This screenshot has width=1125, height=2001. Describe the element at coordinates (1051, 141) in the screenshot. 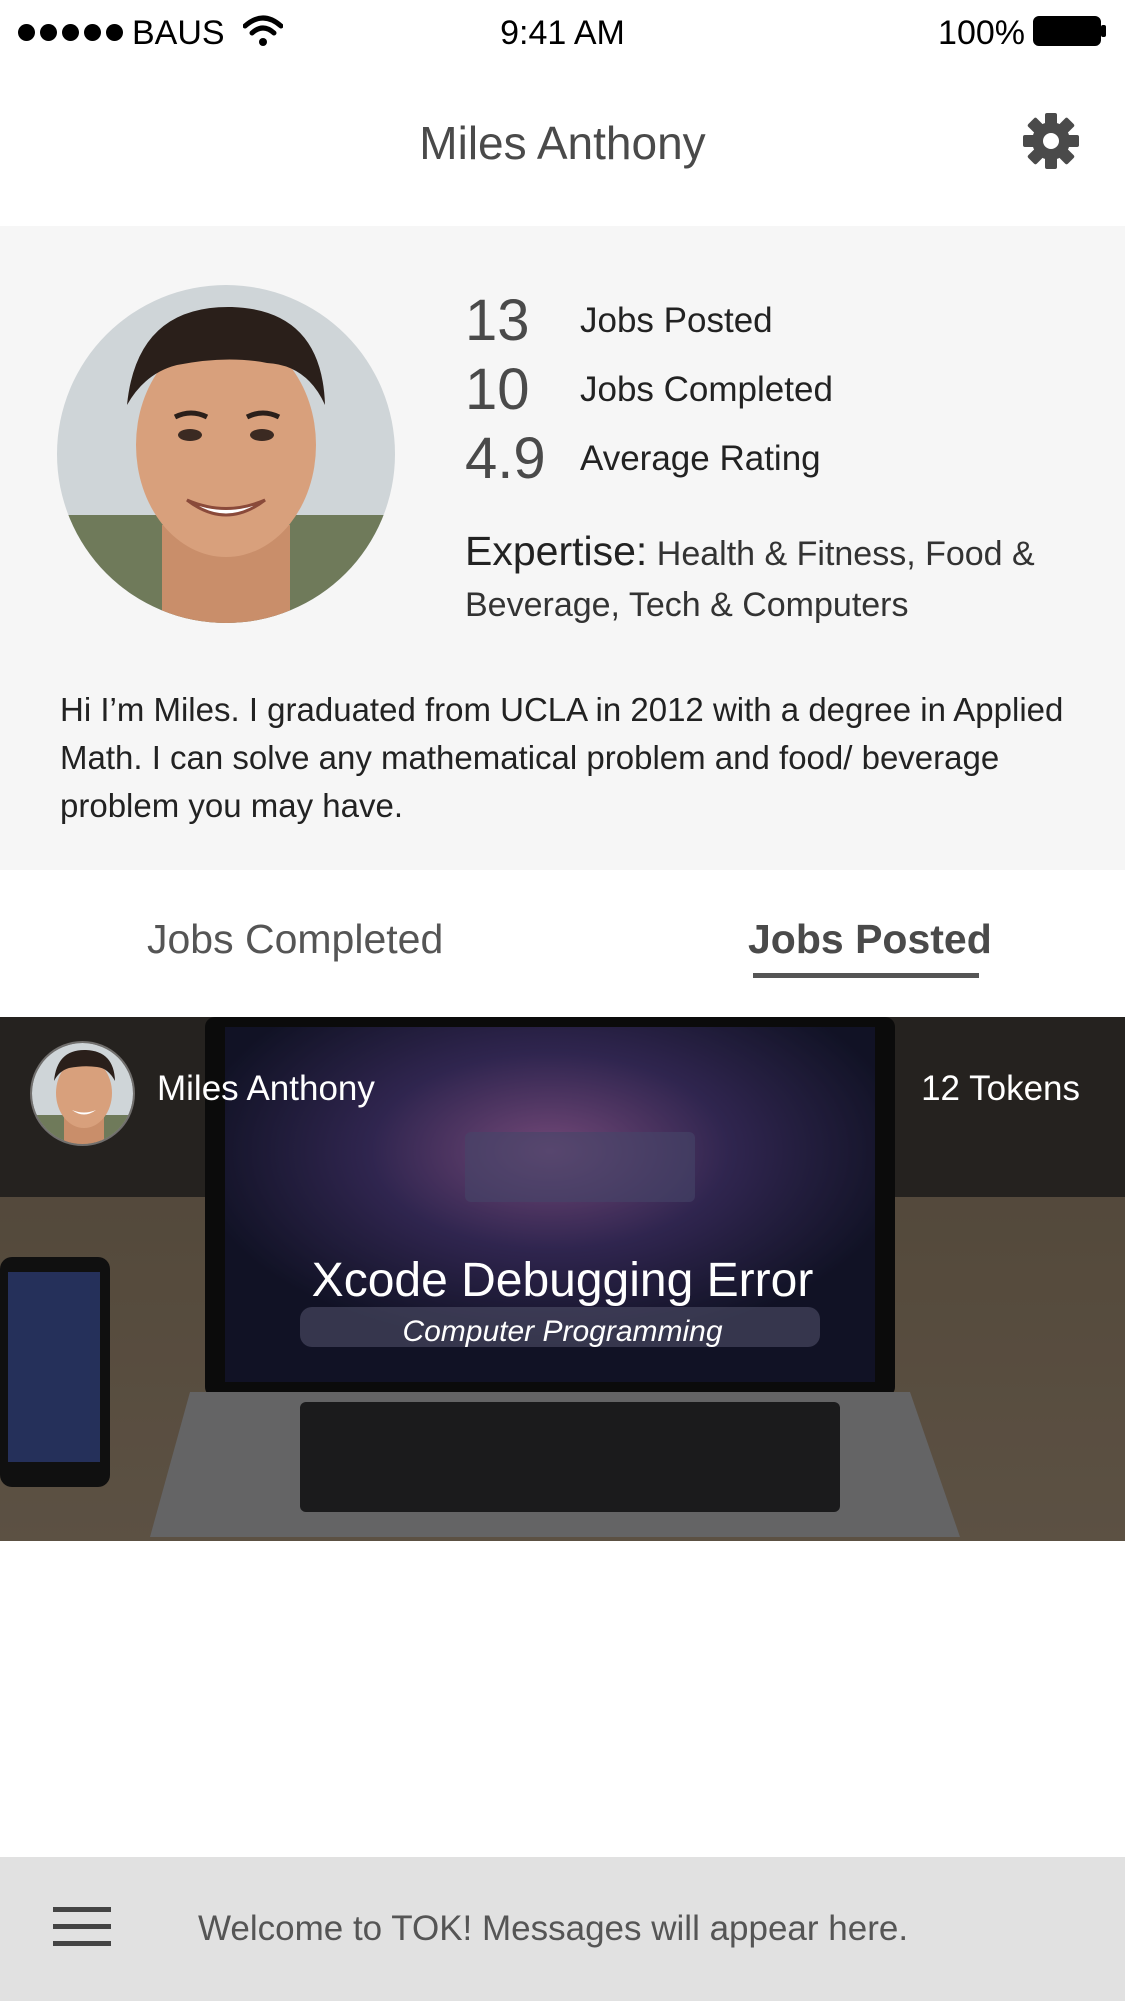

I see `gear-icon` at that location.